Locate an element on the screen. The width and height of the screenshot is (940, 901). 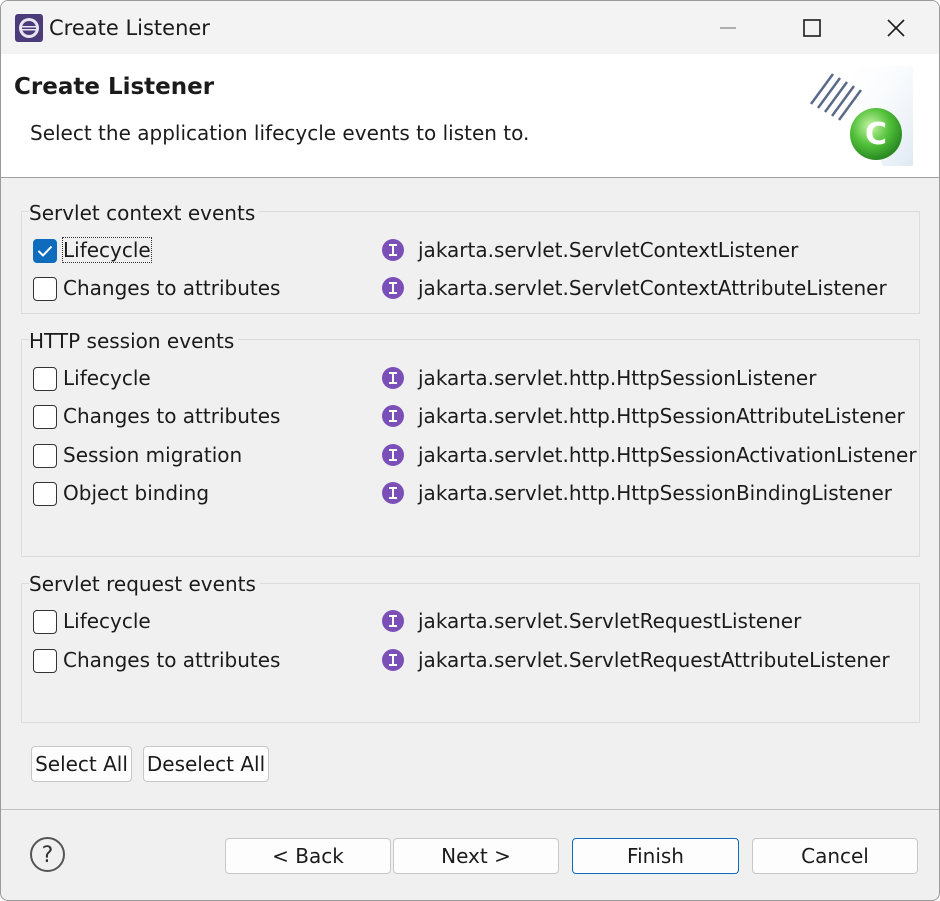
next-button: Next > is located at coordinates (476, 856).